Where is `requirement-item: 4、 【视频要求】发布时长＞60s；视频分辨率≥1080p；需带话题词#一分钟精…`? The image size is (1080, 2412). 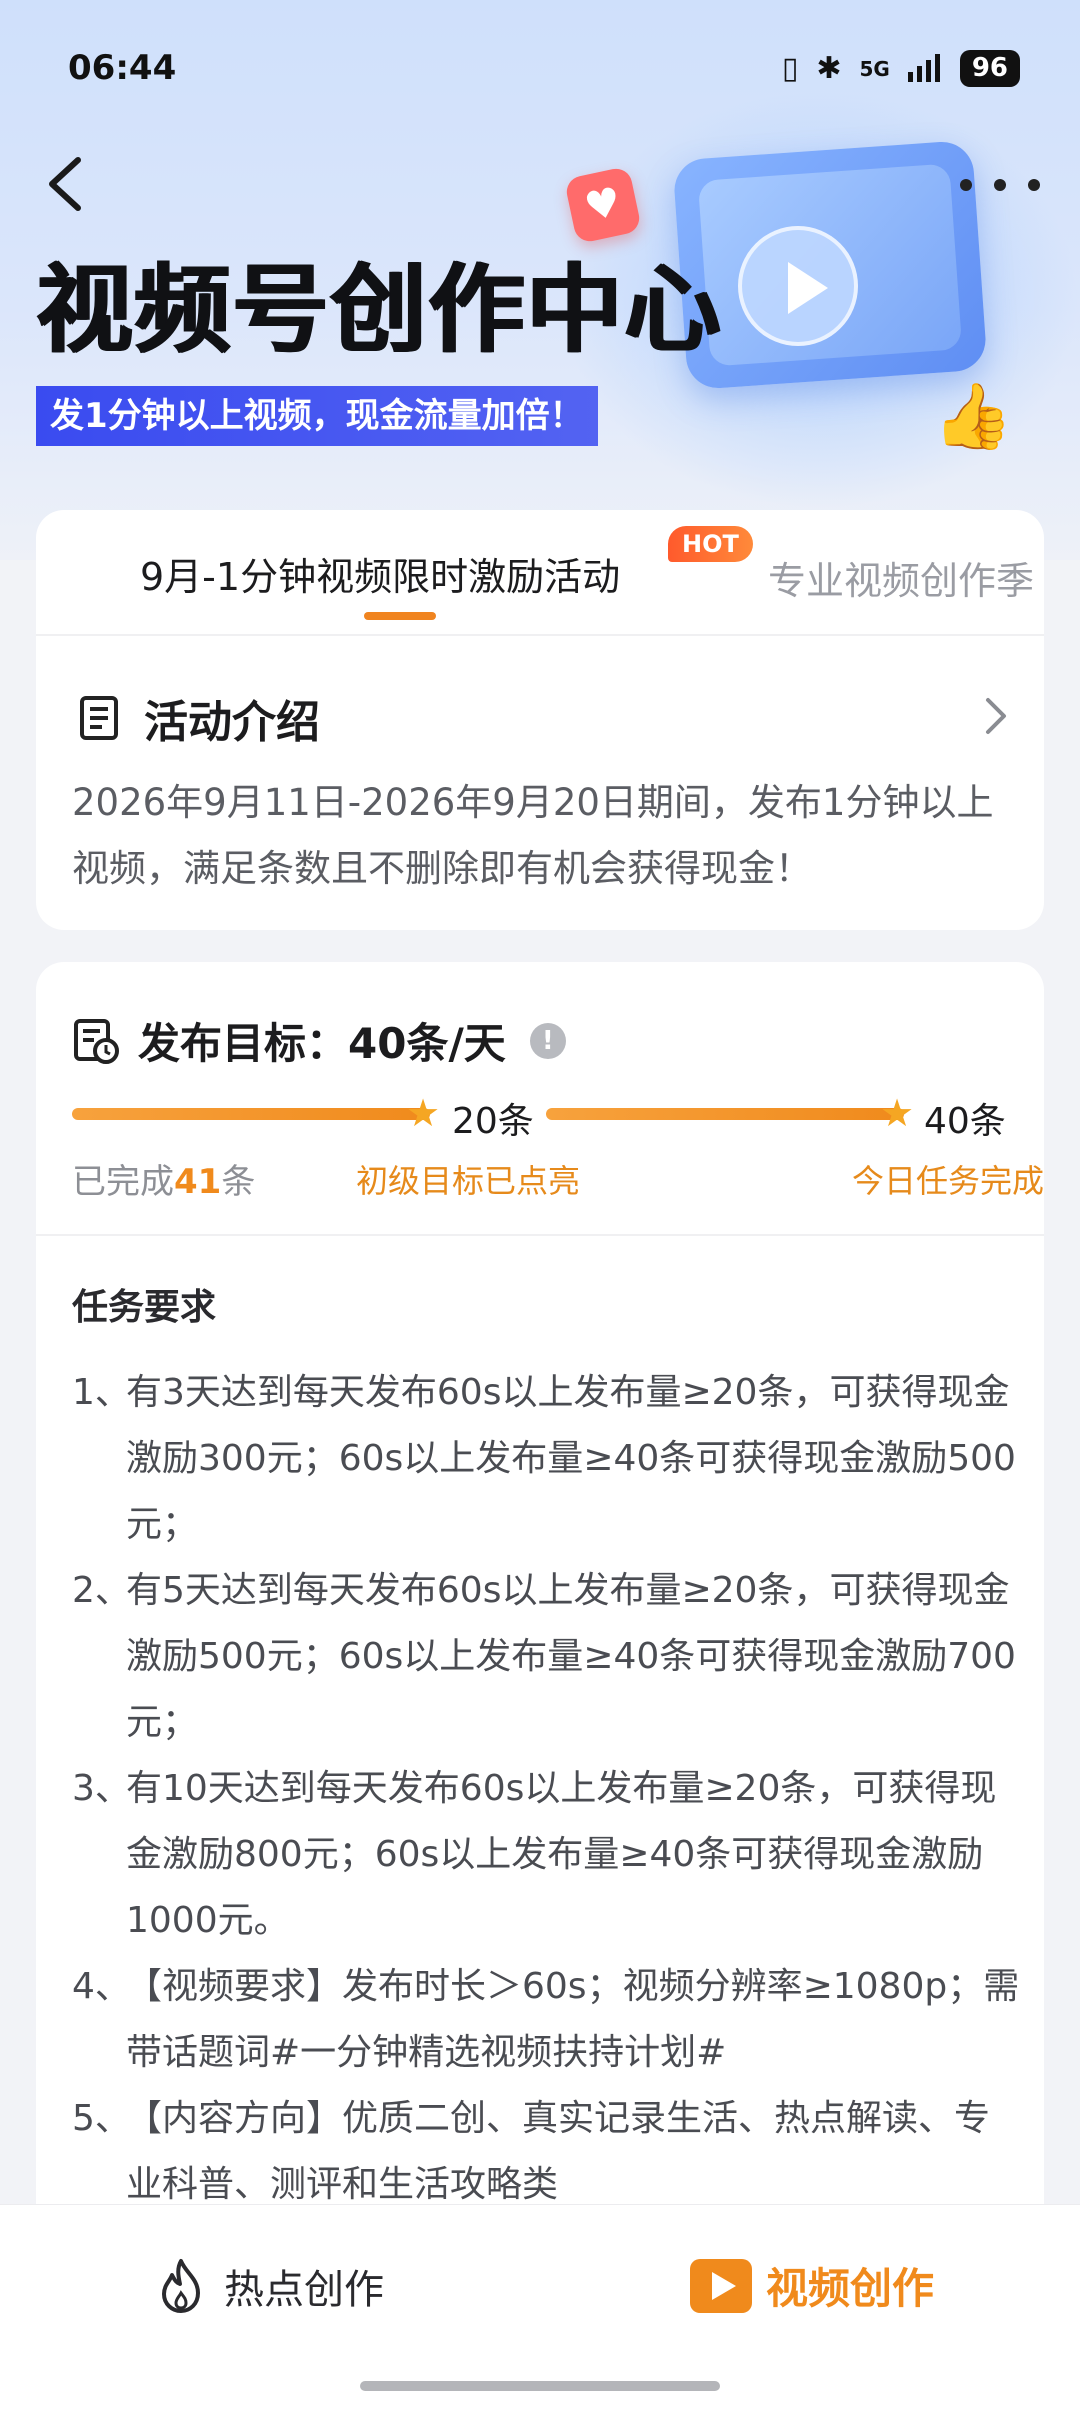
requirement-item: 4、 【视频要求】发布时长＞60s；视频分辨率≥1080p；需带话题词#一分钟精… is located at coordinates (547, 2020).